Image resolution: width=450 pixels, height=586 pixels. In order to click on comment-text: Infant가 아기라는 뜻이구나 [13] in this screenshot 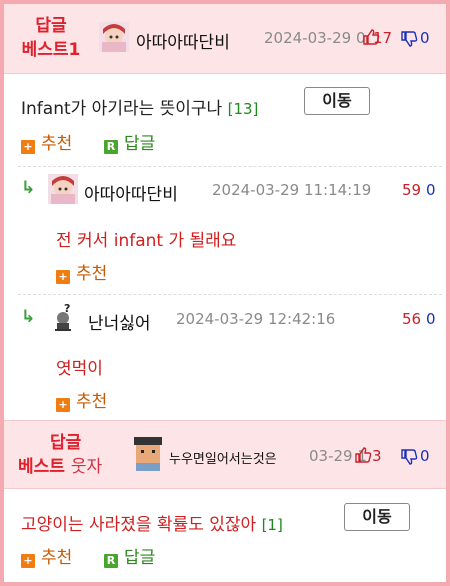, I will do `click(139, 106)`.